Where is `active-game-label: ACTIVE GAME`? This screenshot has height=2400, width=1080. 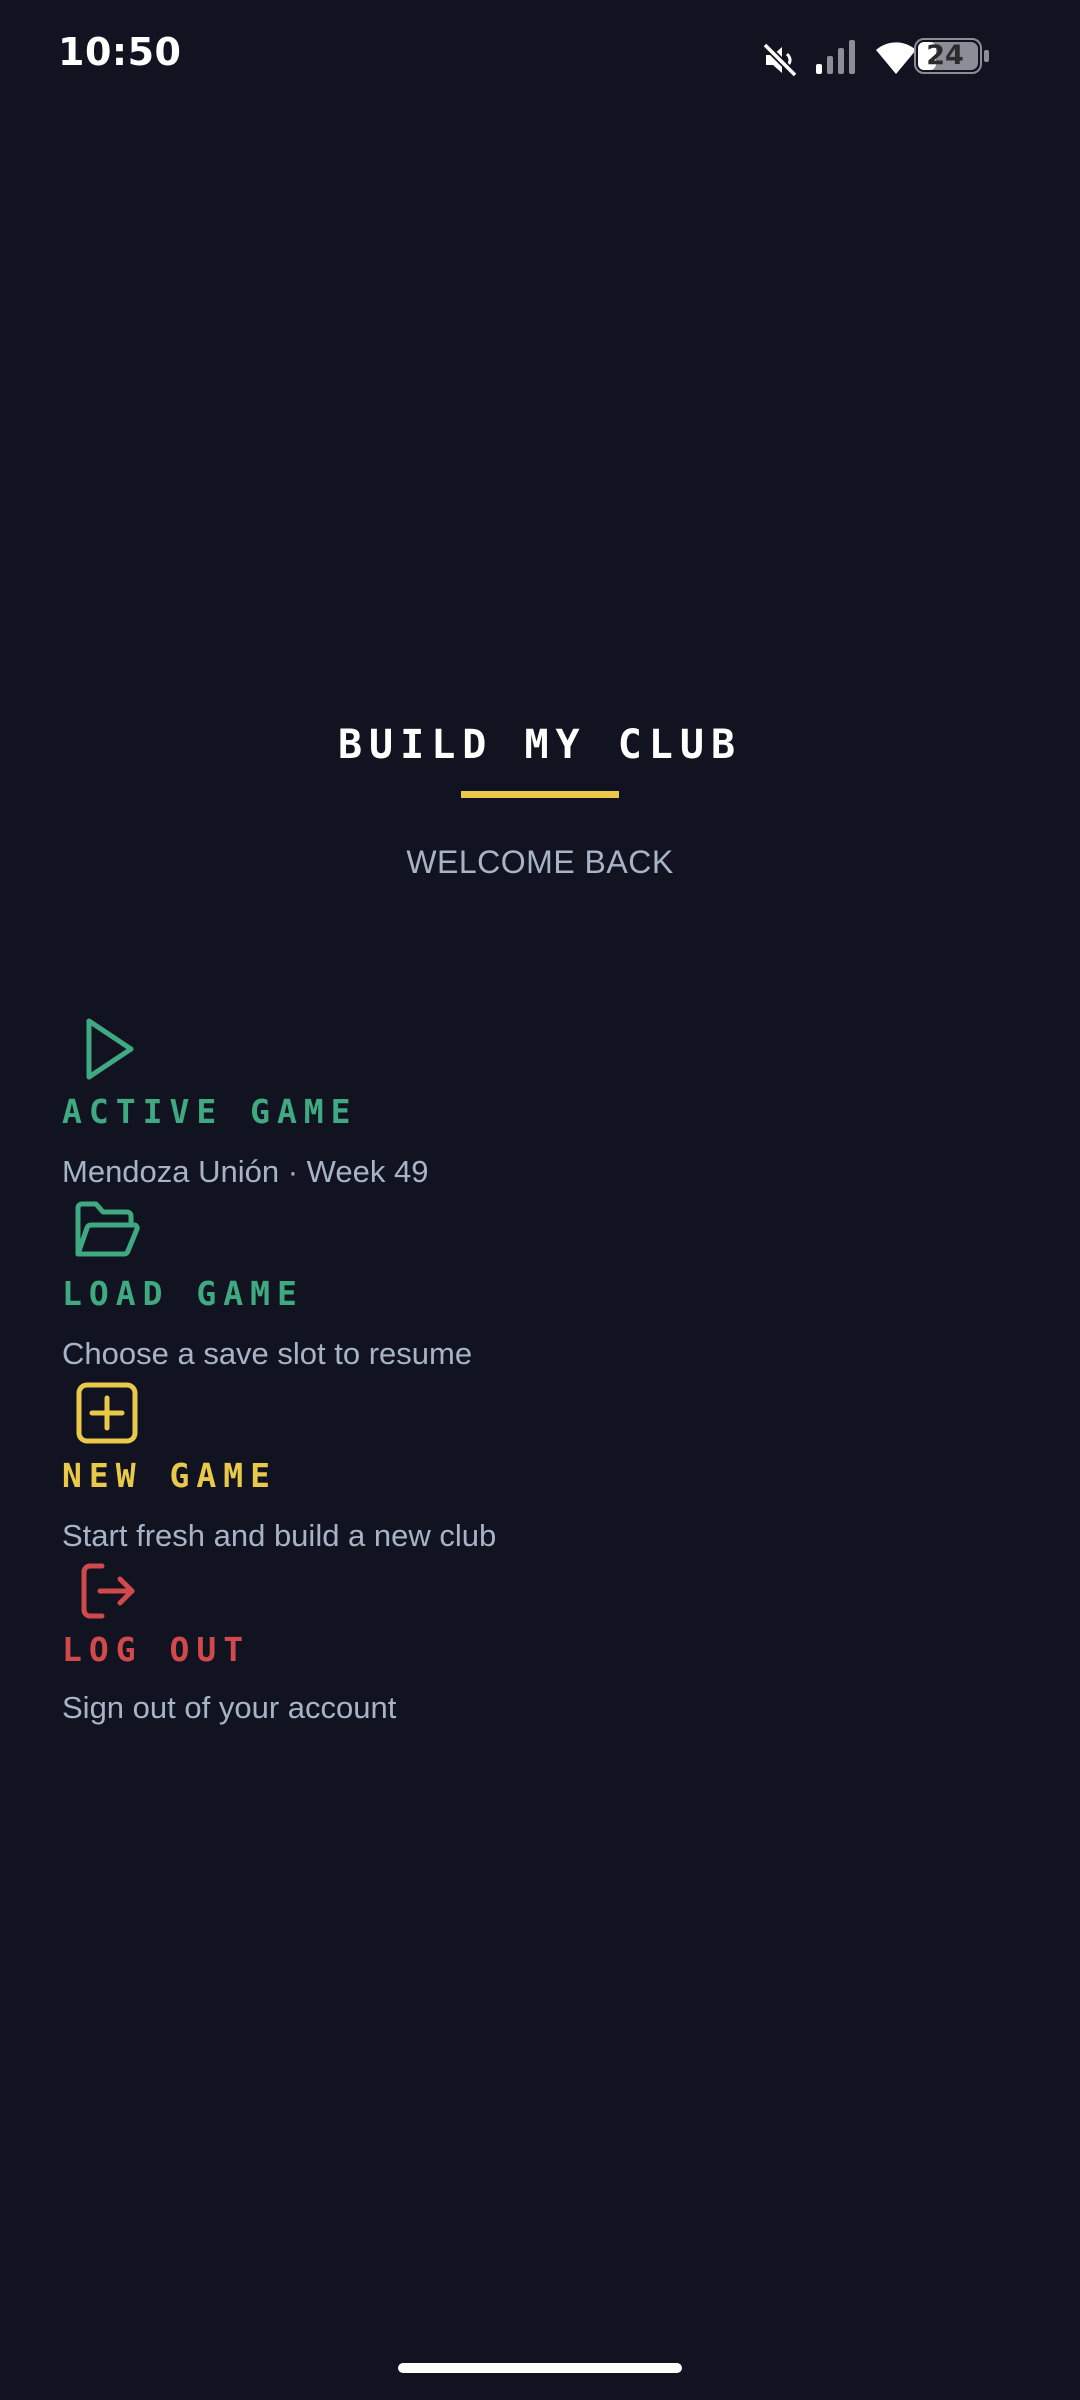
active-game-label: ACTIVE GAME is located at coordinates (210, 1111).